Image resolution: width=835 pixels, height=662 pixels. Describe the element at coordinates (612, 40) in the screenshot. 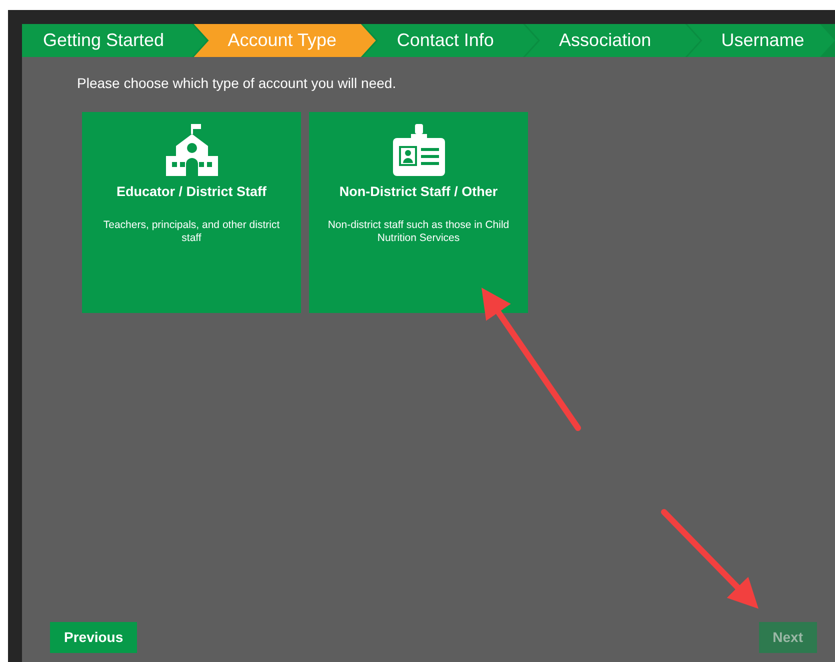

I see `step-tab: Association` at that location.